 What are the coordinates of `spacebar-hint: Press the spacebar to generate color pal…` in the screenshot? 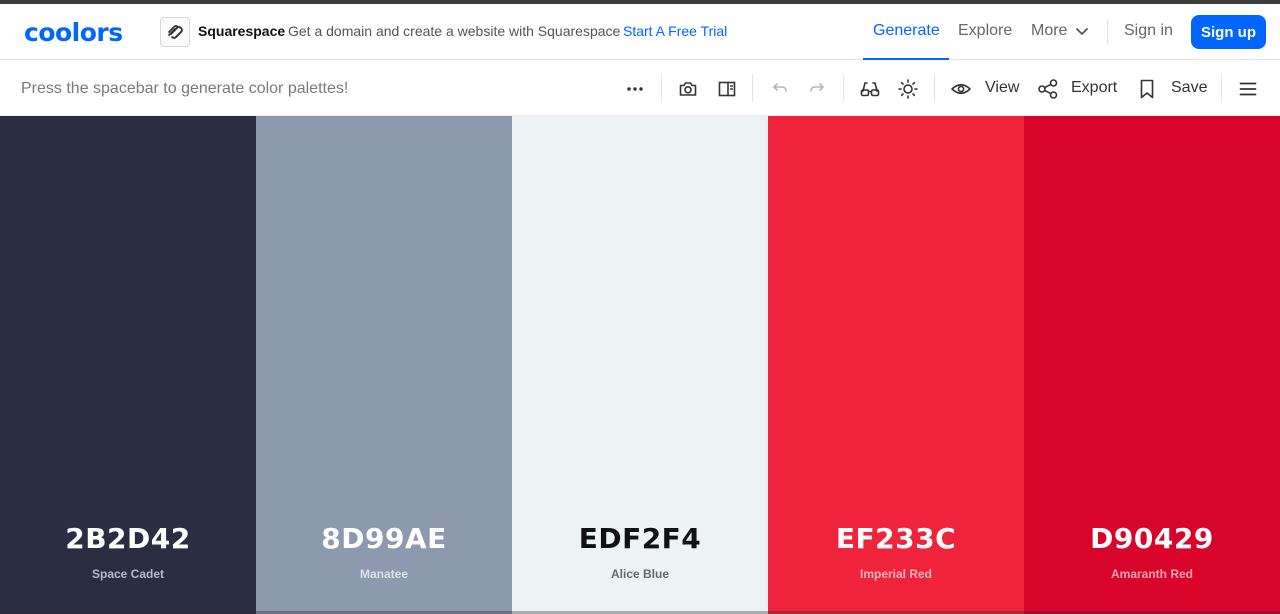 It's located at (185, 88).